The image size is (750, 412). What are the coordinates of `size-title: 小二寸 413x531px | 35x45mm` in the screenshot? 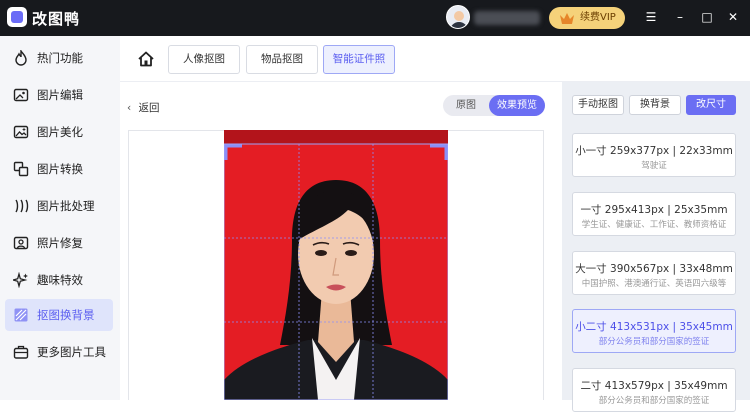 It's located at (654, 327).